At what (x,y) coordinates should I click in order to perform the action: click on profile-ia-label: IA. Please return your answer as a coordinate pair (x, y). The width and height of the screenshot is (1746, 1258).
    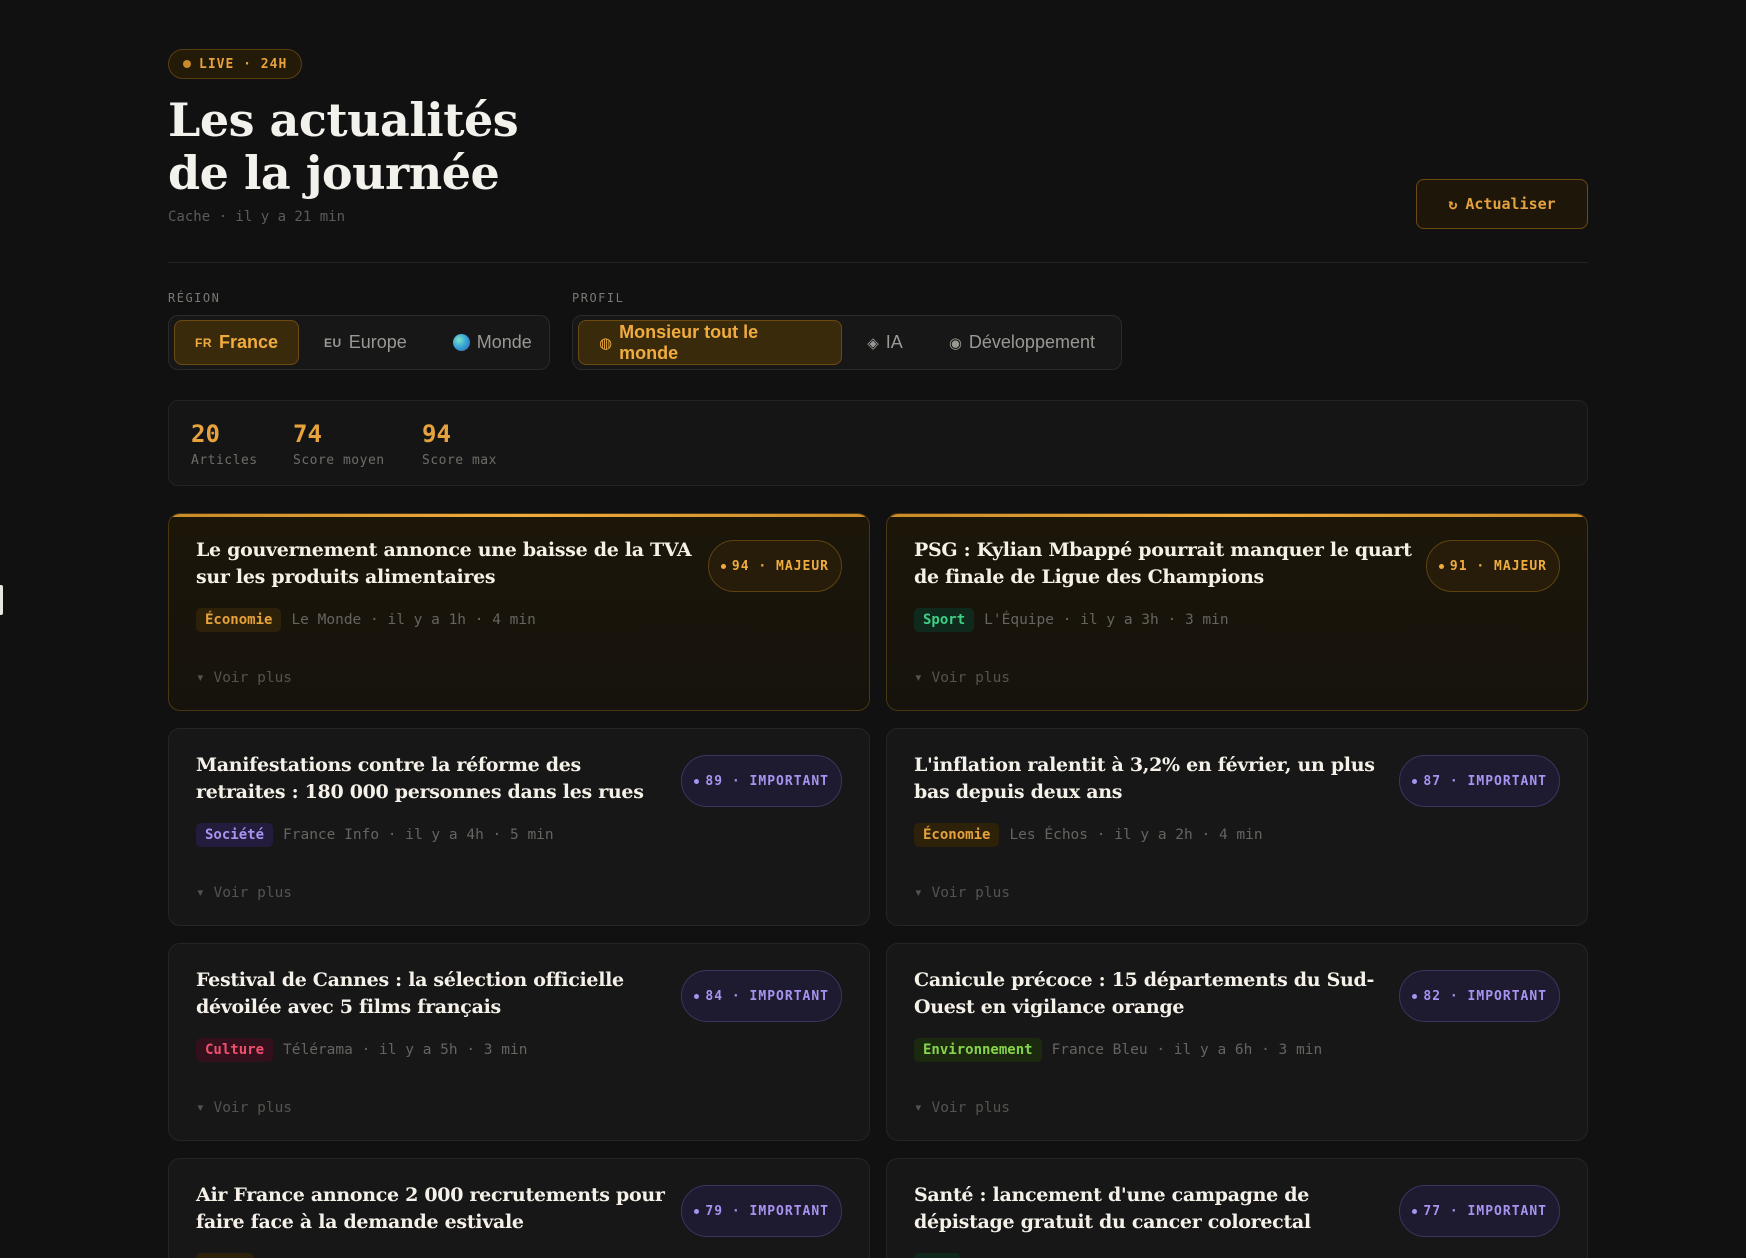
    Looking at the image, I should click on (894, 342).